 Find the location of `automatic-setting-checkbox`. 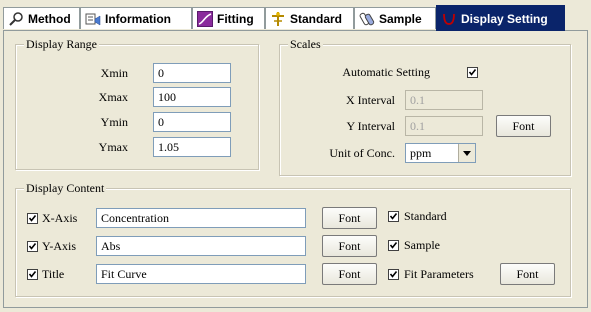

automatic-setting-checkbox is located at coordinates (472, 72).